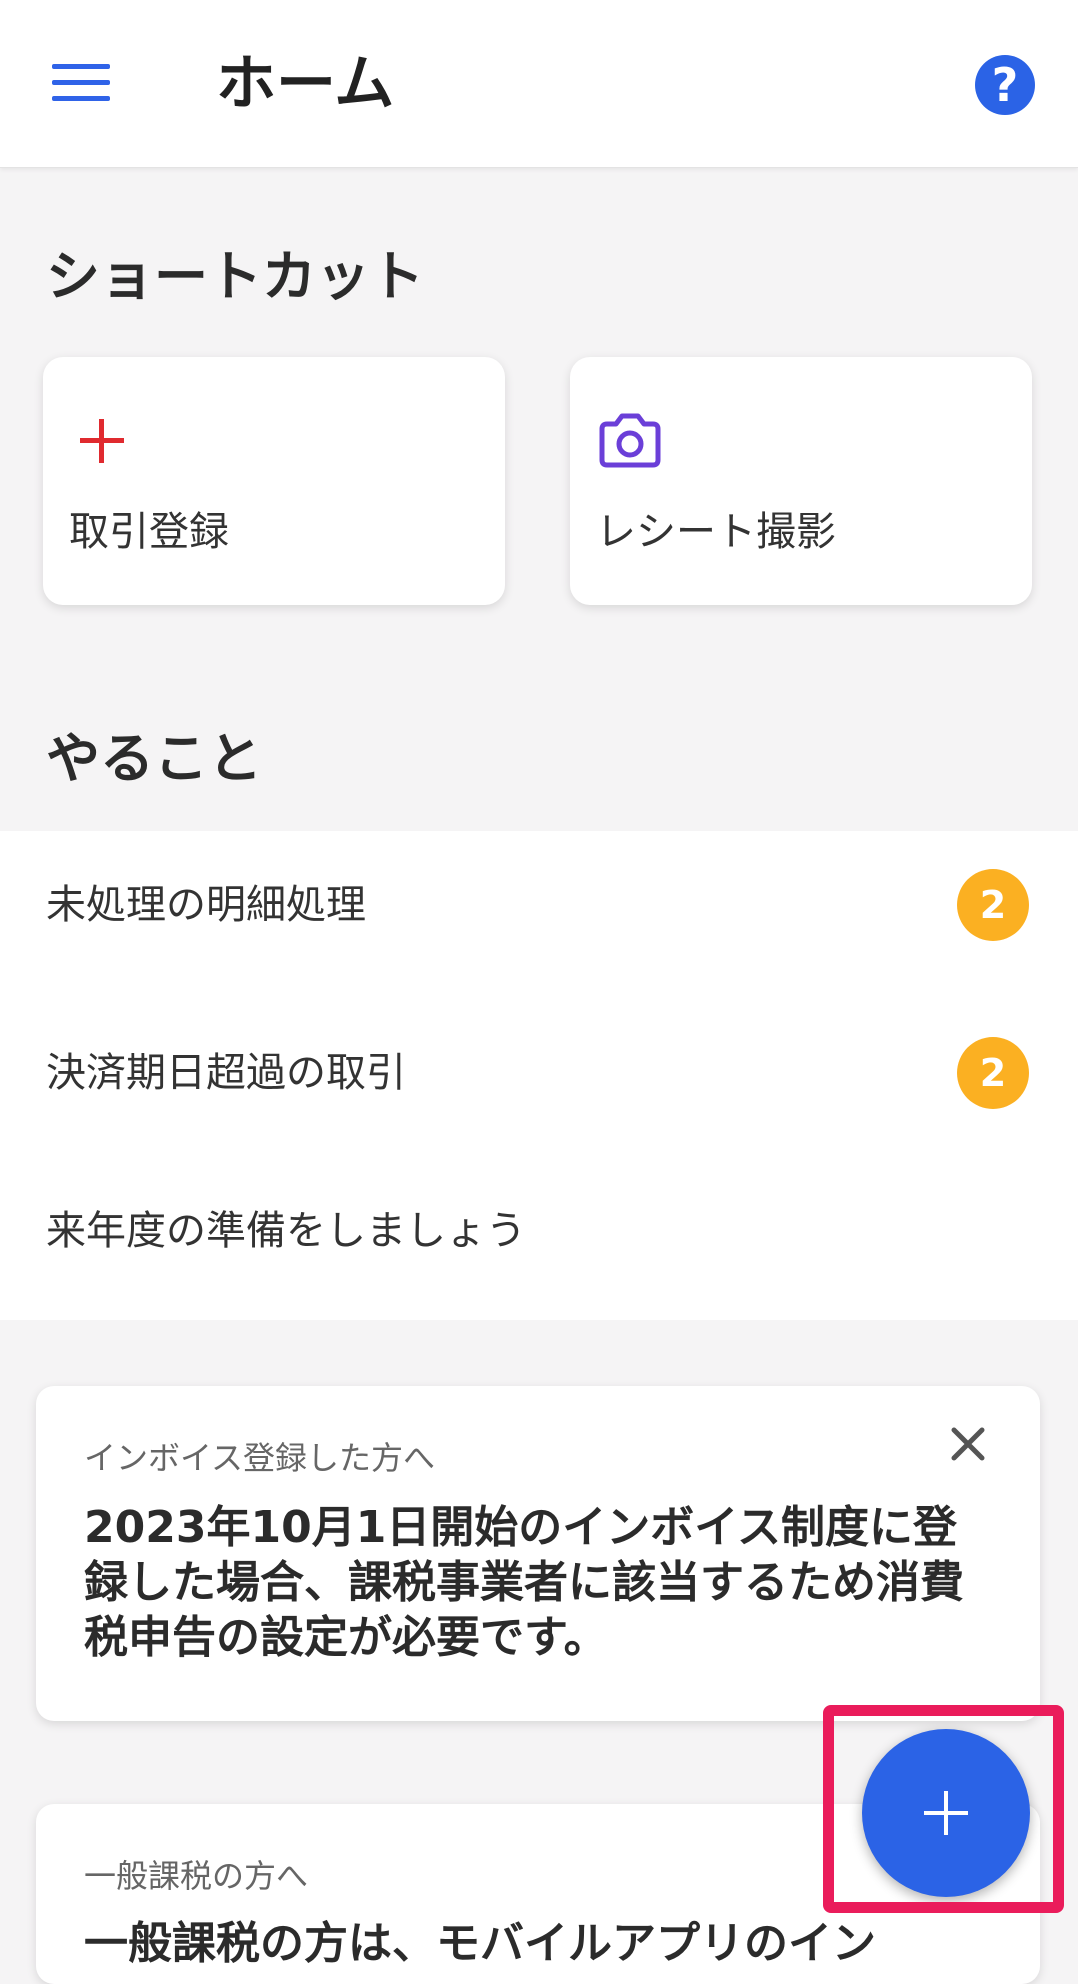  What do you see at coordinates (149, 532) in the screenshot?
I see `shortcut-label: 取引登録` at bounding box center [149, 532].